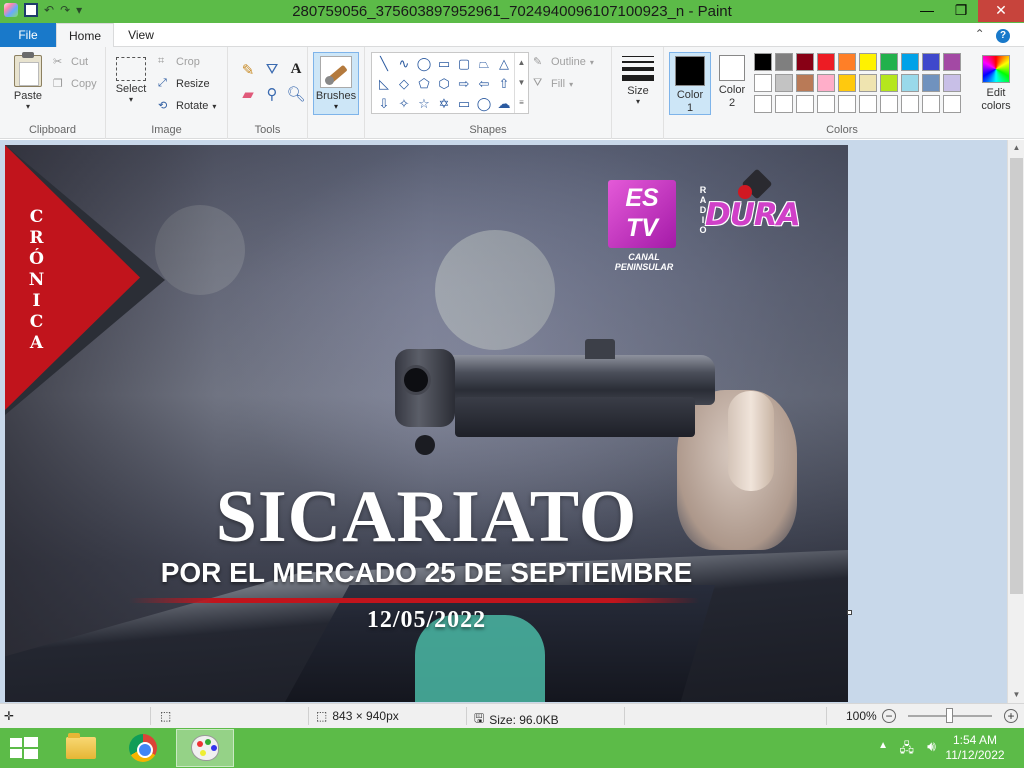 The width and height of the screenshot is (1024, 768). Describe the element at coordinates (384, 104) in the screenshot. I see `down-arrow-shape-icon: ⇩` at that location.